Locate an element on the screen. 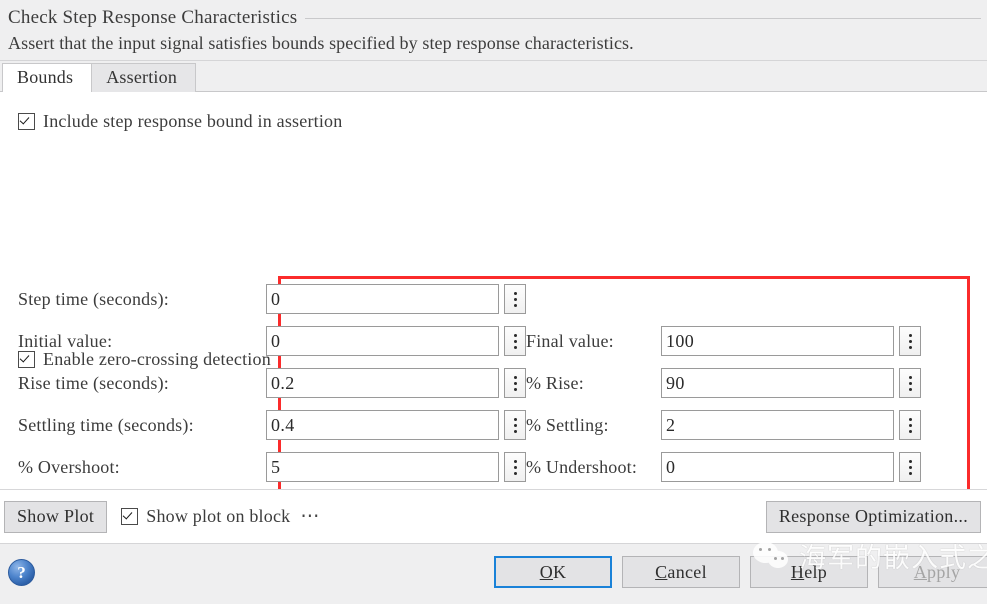 The image size is (987, 604). rise-time-field is located at coordinates (396, 383).